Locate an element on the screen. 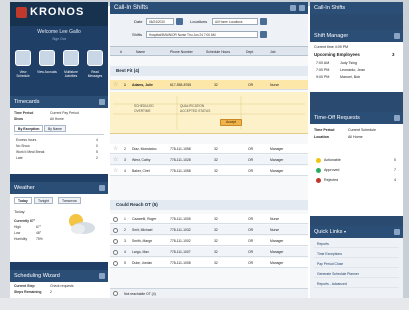  schedule-grid is located at coordinates (209, 113).